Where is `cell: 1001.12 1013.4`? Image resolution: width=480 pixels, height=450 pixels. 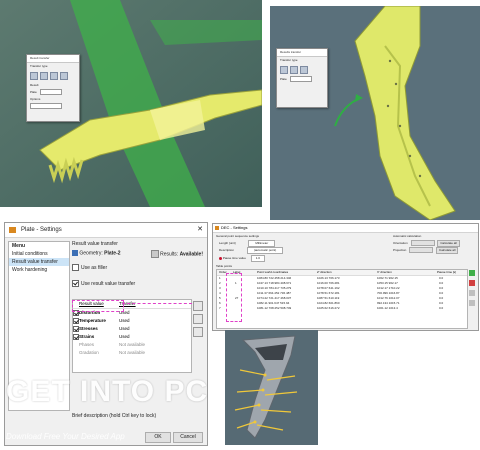 cell: 1001.12 1013.4 is located at coordinates (387, 308).